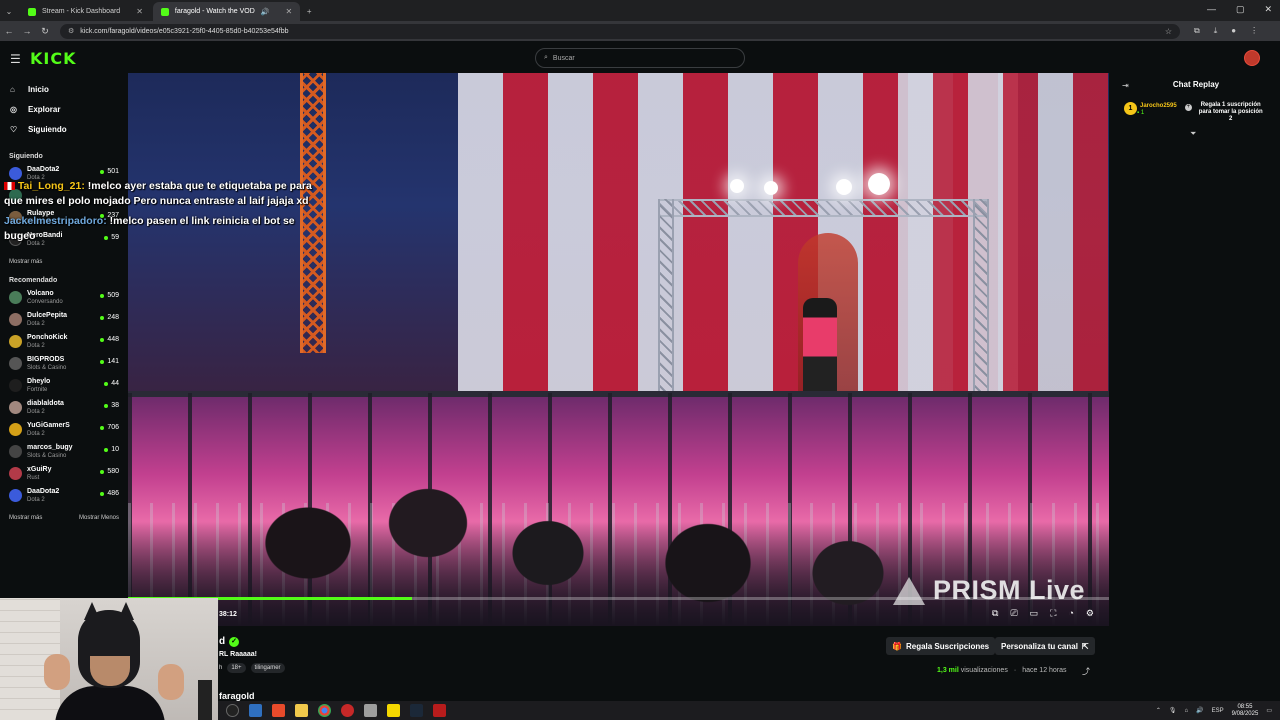 Image resolution: width=1280 pixels, height=720 pixels. I want to click on hamburger-menu-icon: ☰, so click(15, 59).